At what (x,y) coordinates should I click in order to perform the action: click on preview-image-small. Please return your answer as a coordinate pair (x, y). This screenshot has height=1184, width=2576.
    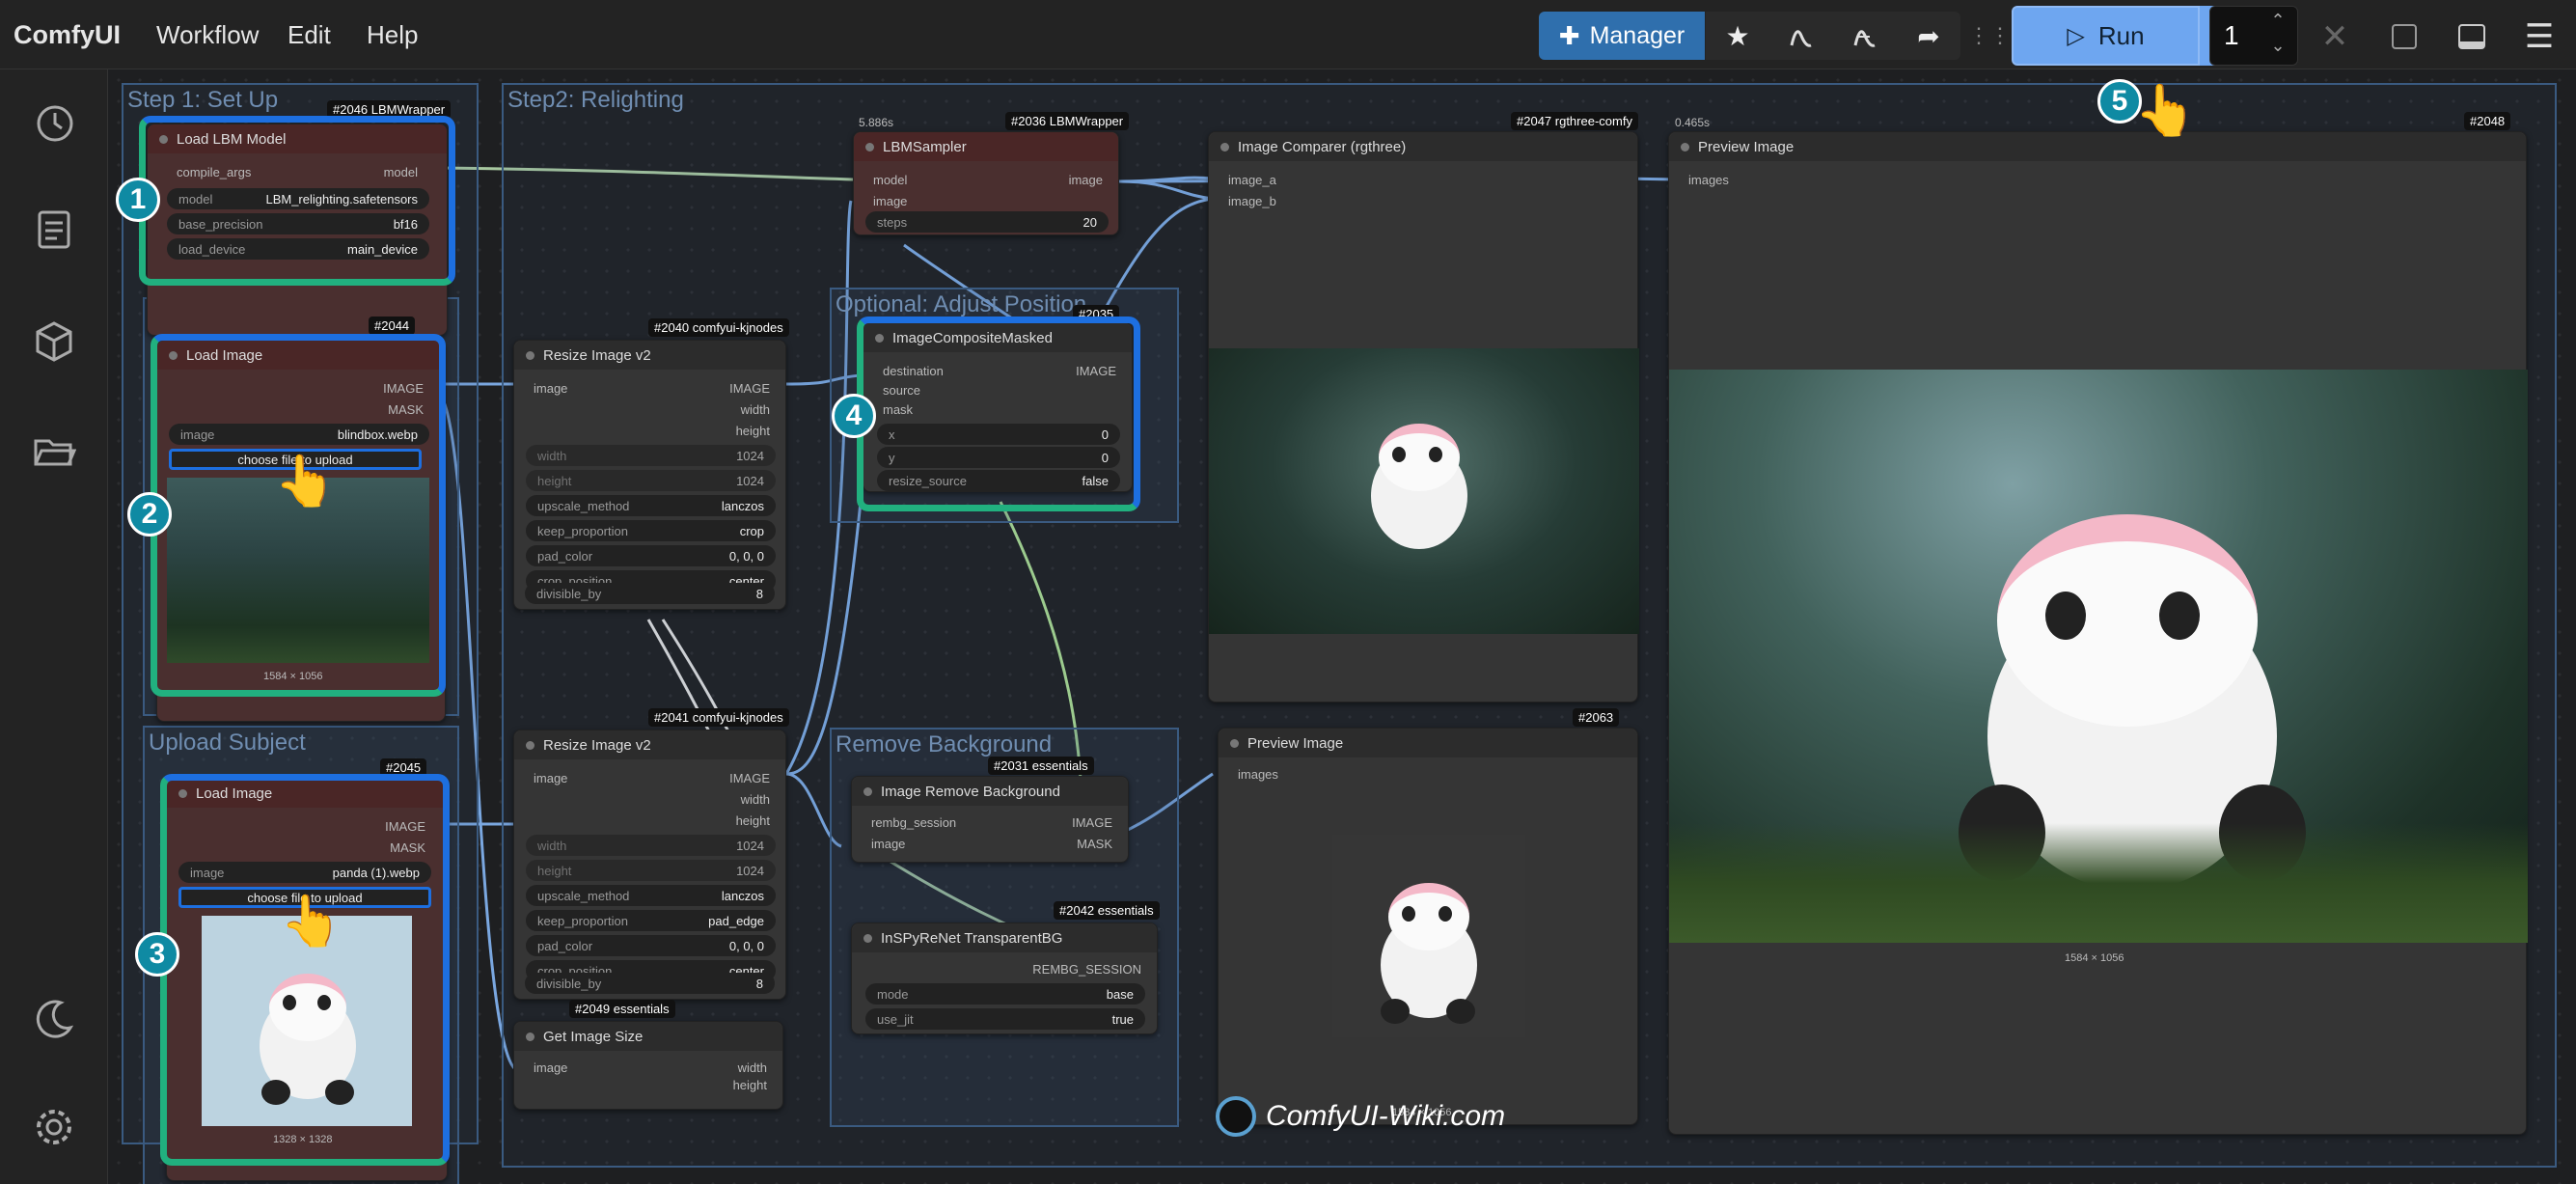
    Looking at the image, I should click on (1429, 936).